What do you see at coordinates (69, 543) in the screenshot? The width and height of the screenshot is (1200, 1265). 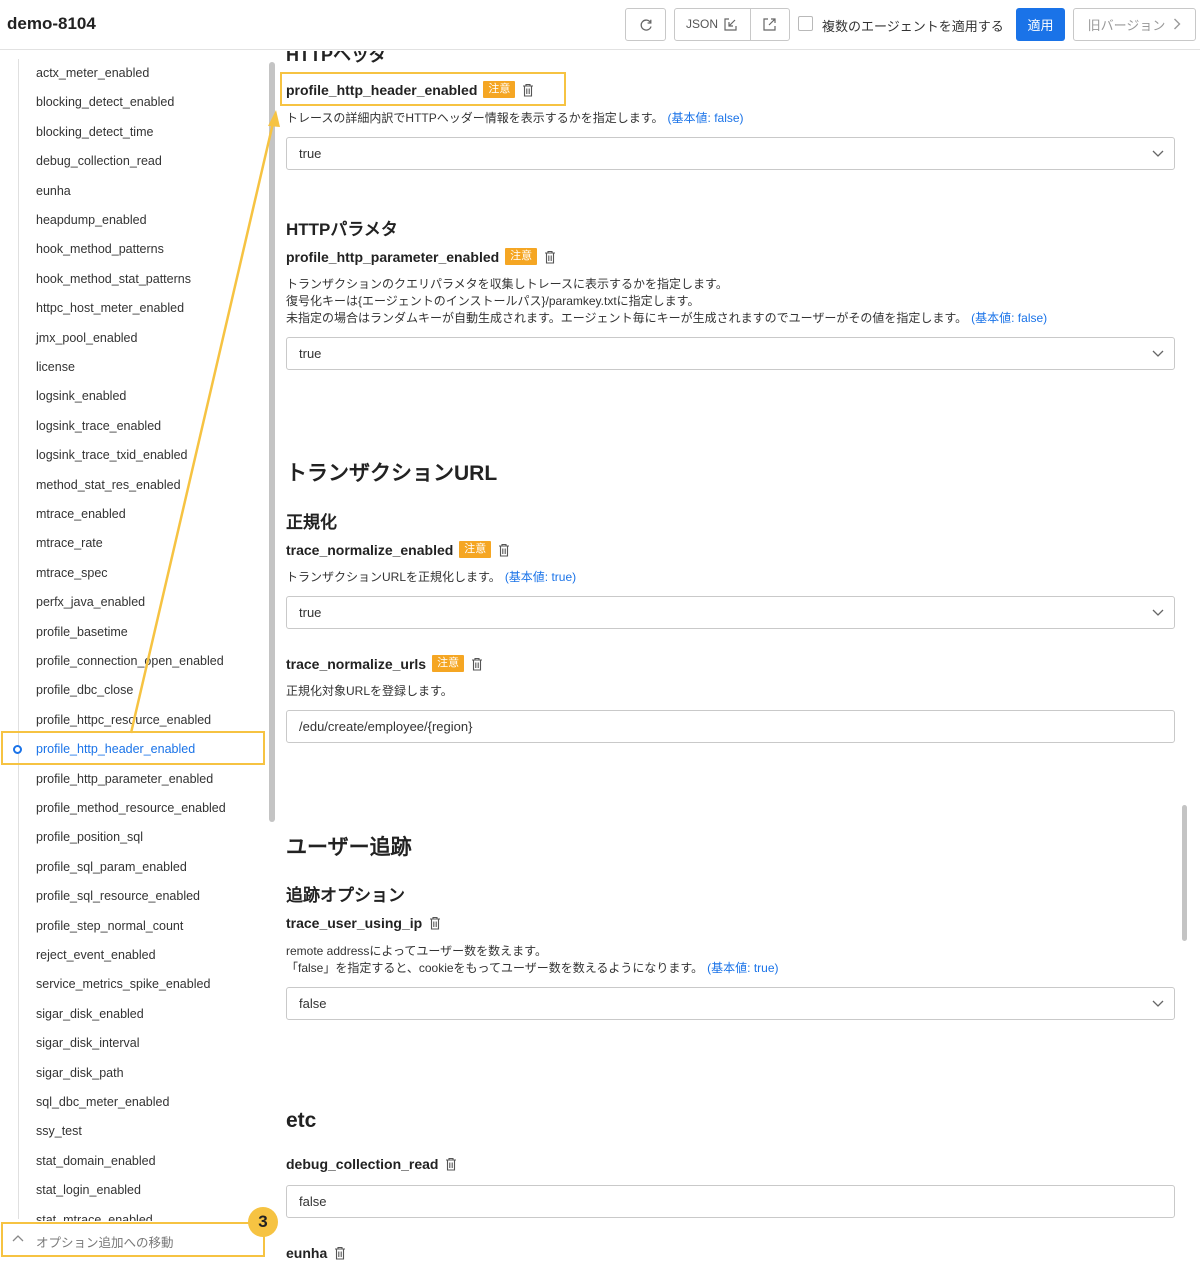 I see `sidebar-item: mtrace_rate` at bounding box center [69, 543].